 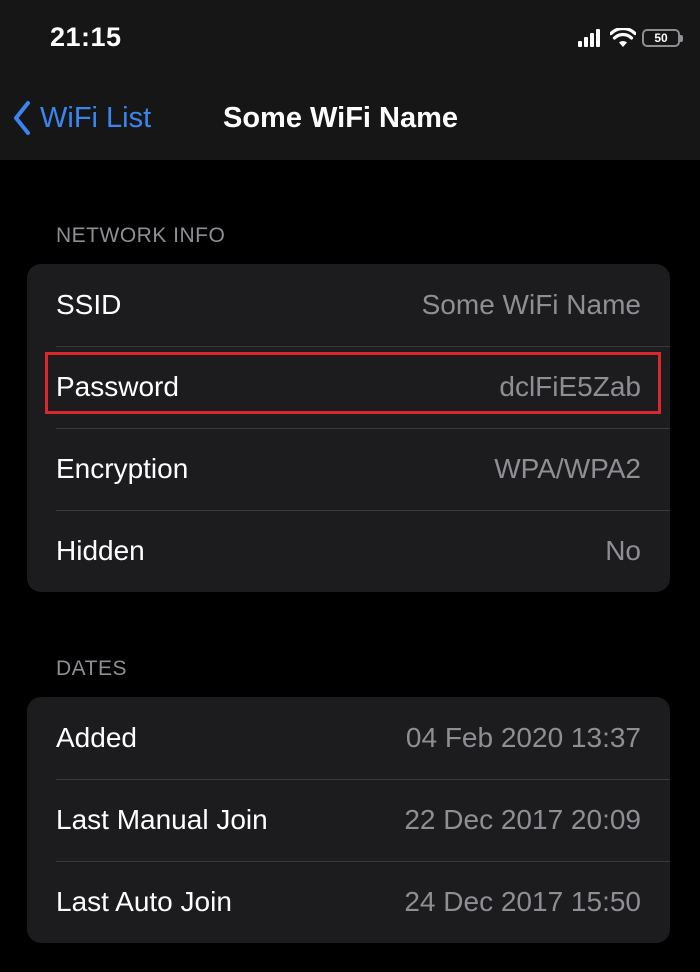 I want to click on back-button: WiFi List, so click(x=81, y=118).